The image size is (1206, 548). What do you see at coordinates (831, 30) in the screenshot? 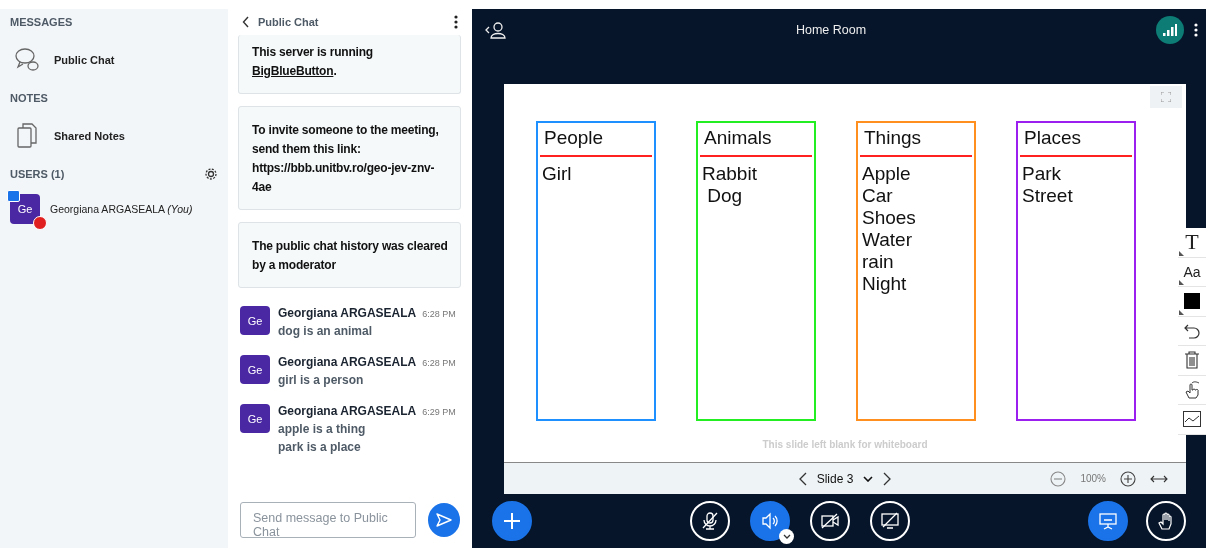
I see `meeting-title: Home Room` at bounding box center [831, 30].